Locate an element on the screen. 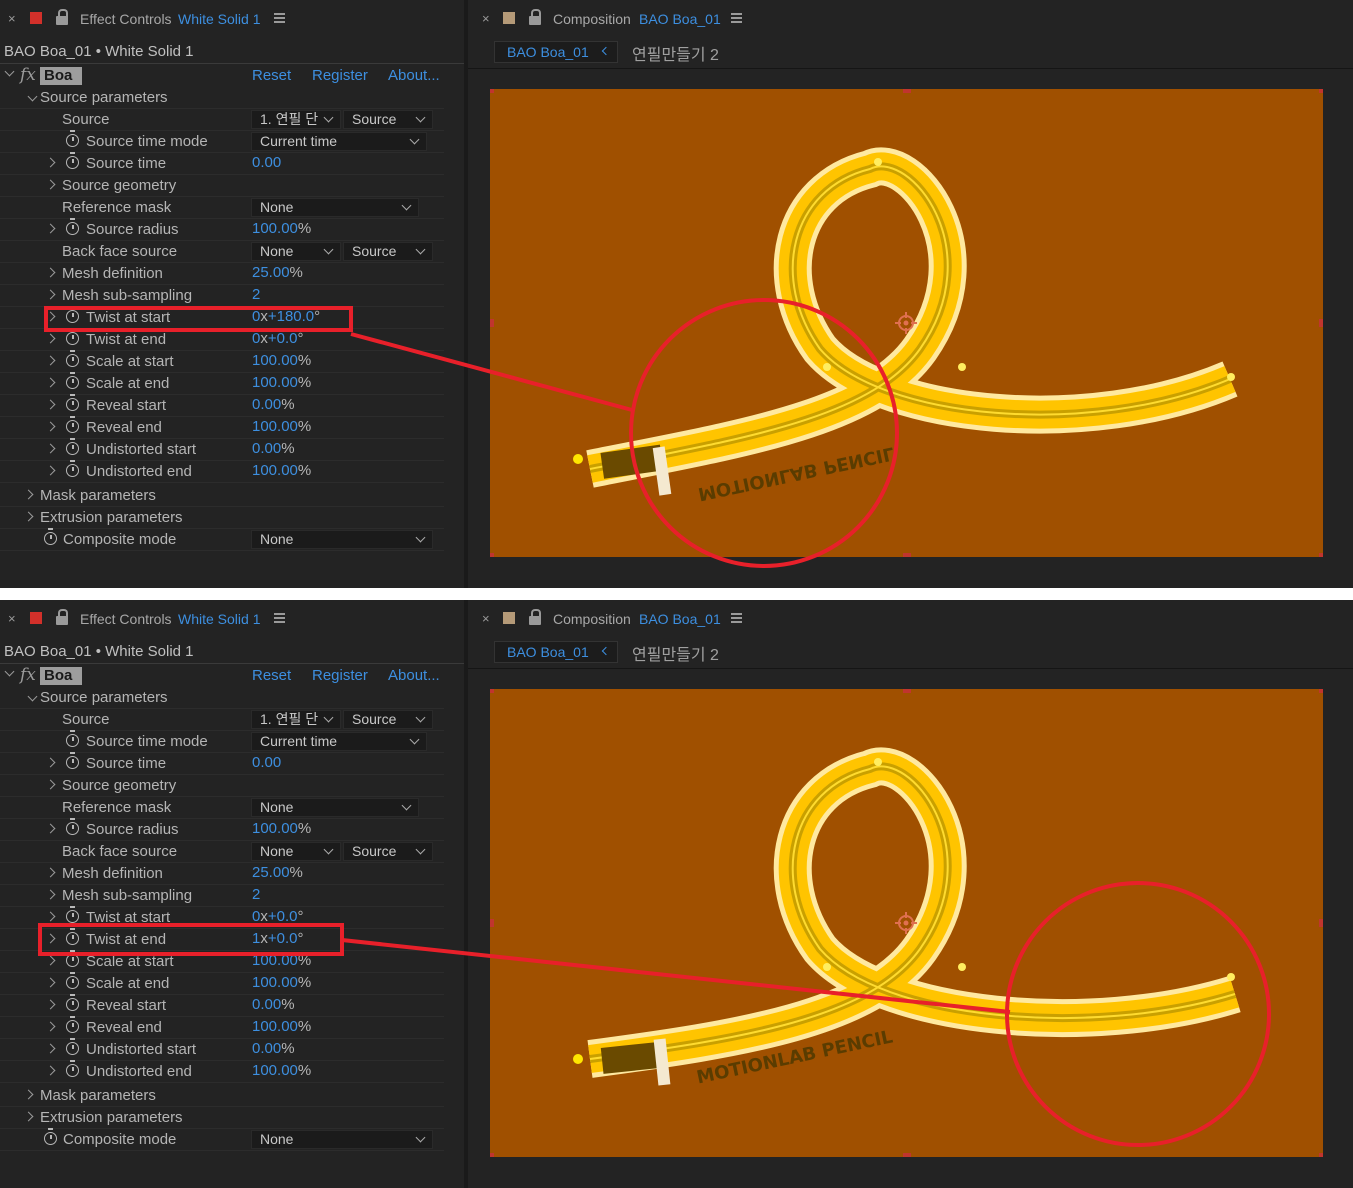  composite-mode-dropdown: None is located at coordinates (342, 1139).